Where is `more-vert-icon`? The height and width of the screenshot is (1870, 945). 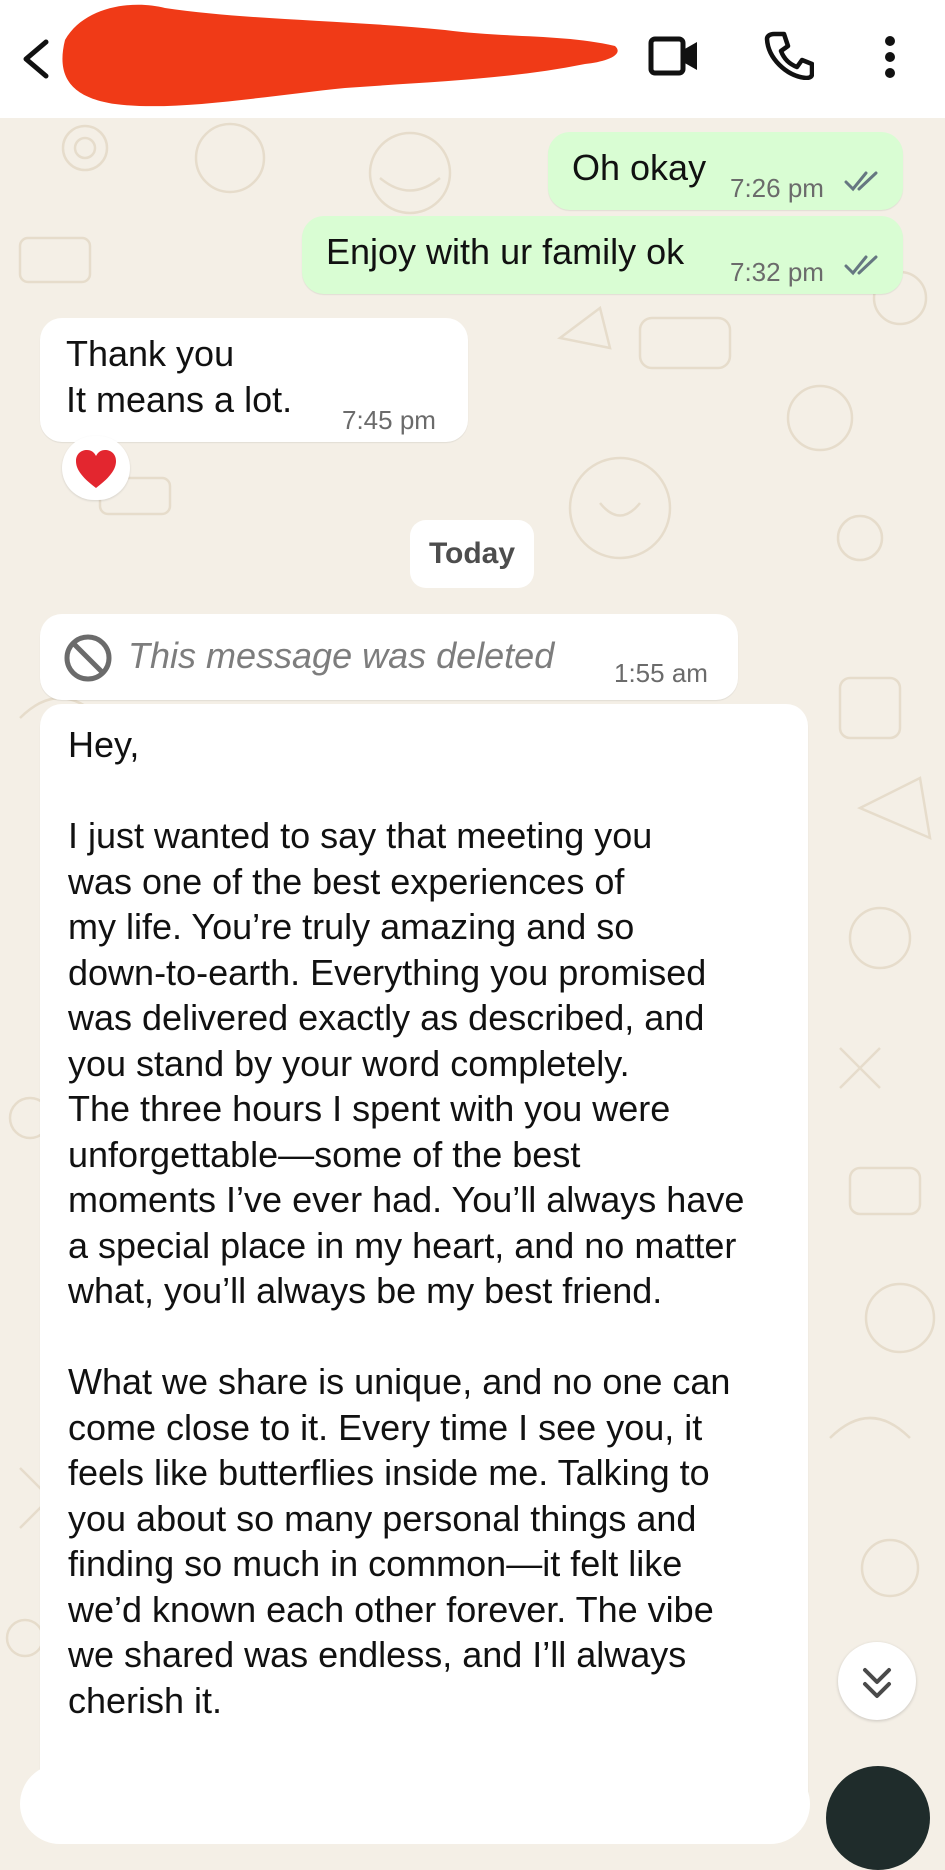 more-vert-icon is located at coordinates (890, 57).